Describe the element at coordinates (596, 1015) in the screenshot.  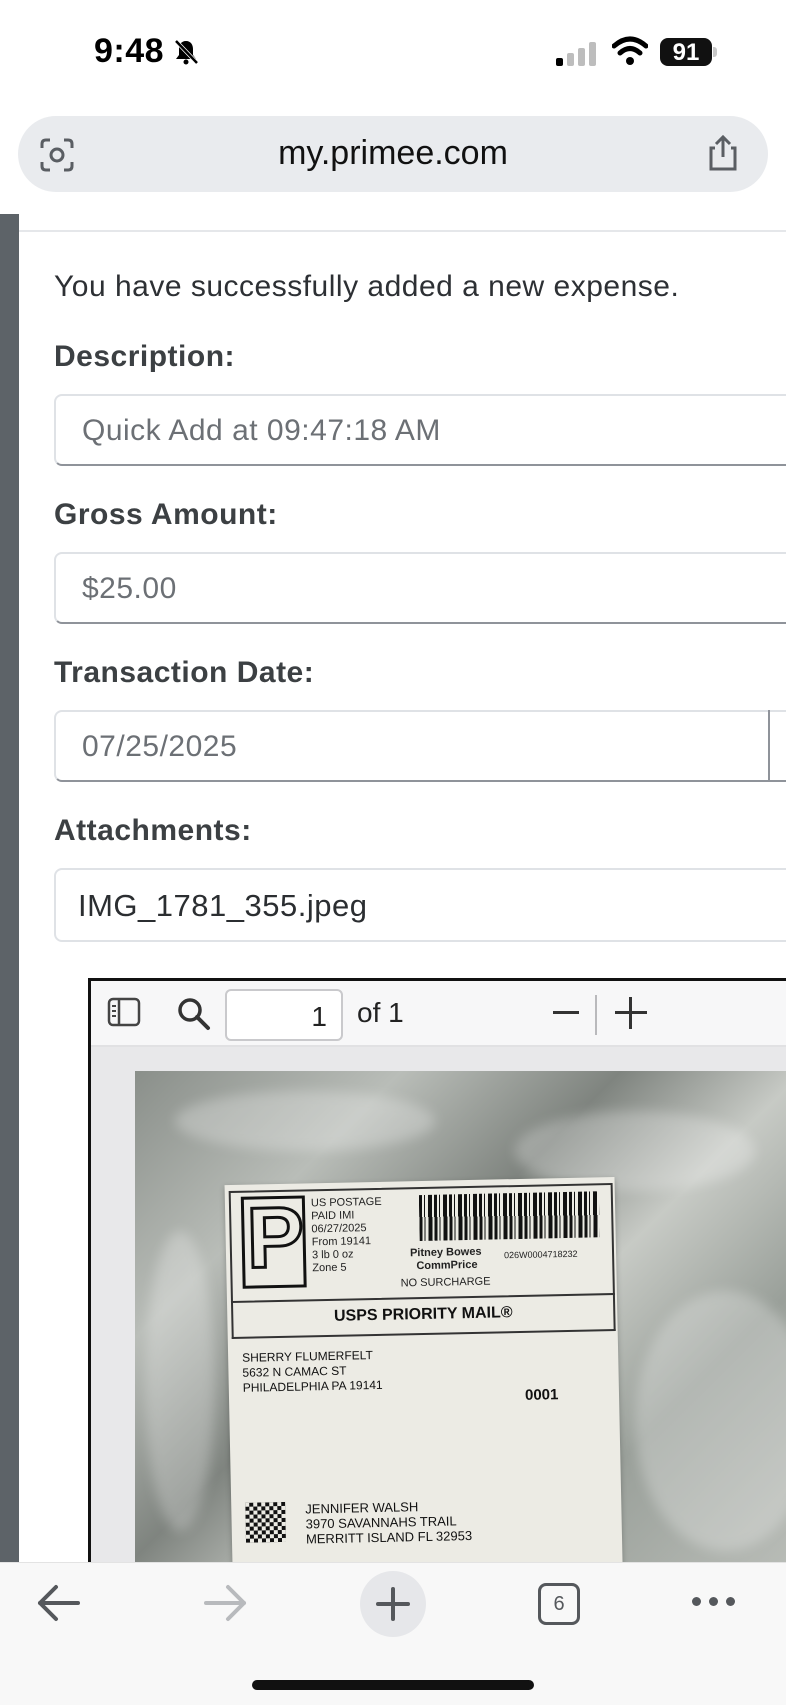
I see `toolbar-separator` at that location.